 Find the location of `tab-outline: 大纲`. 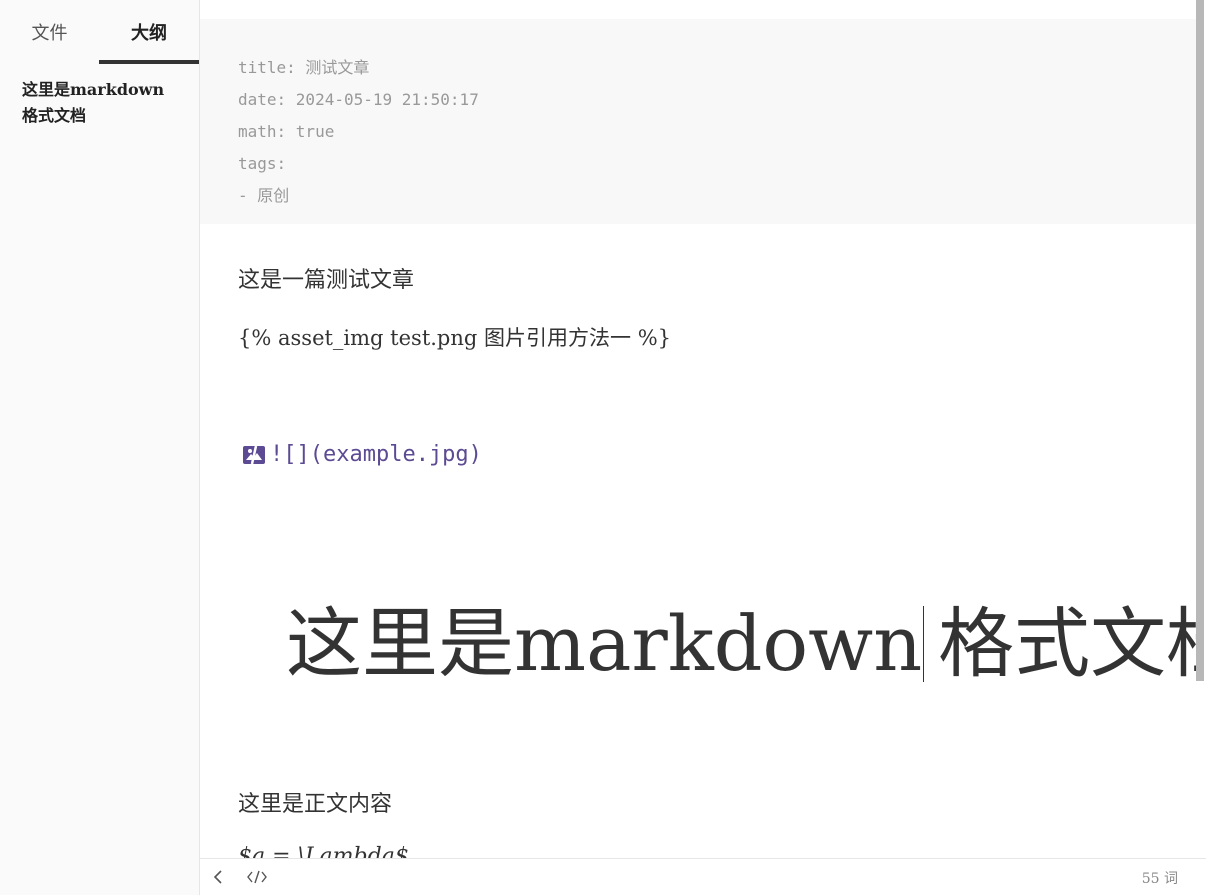

tab-outline: 大纲 is located at coordinates (149, 32).